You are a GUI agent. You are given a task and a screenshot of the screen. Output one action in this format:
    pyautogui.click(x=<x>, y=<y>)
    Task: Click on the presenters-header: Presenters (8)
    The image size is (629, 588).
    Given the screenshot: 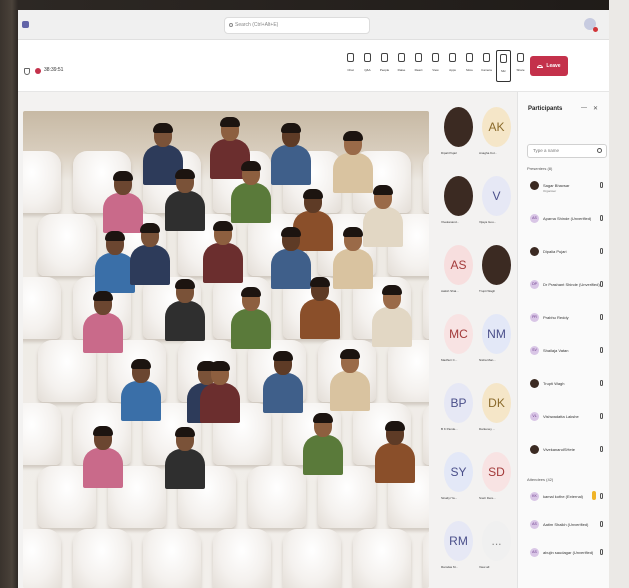 What is the action you would take?
    pyautogui.click(x=539, y=168)
    